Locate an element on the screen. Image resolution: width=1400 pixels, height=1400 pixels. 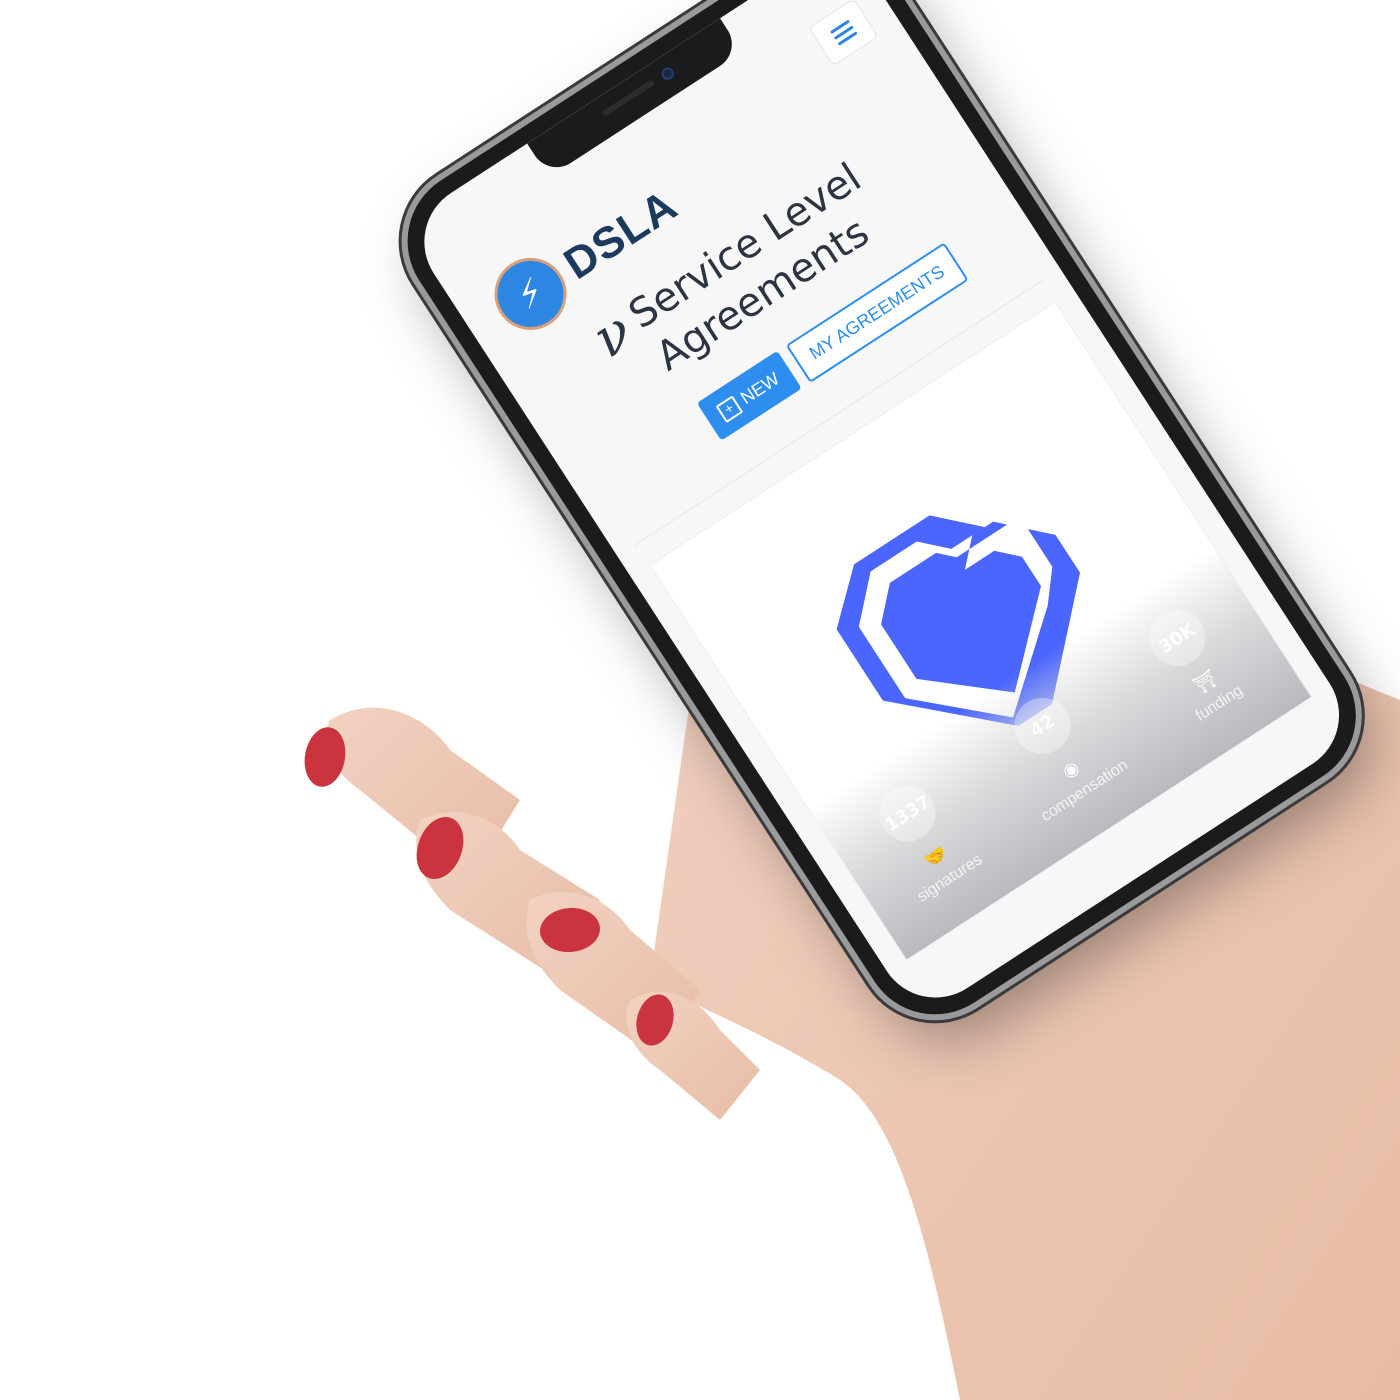
stat-value: 30K is located at coordinates (1177, 638).